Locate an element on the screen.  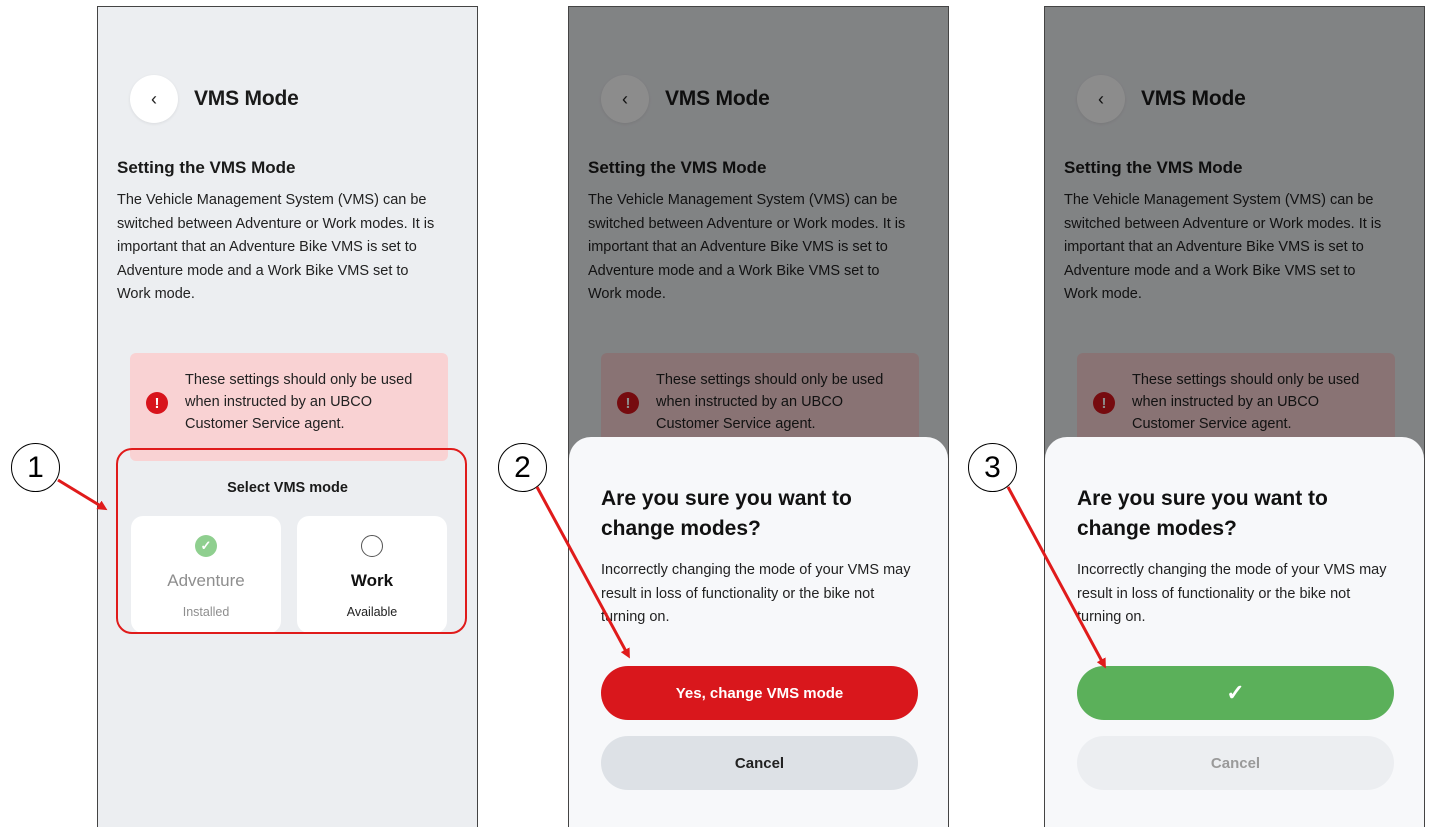
page-title: VMS Mode is located at coordinates (246, 98).